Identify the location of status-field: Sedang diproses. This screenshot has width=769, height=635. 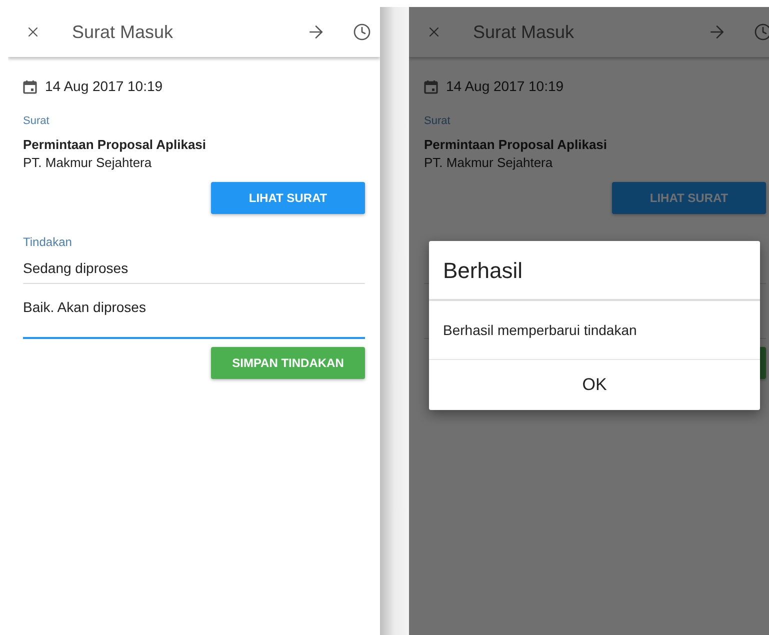
(194, 271).